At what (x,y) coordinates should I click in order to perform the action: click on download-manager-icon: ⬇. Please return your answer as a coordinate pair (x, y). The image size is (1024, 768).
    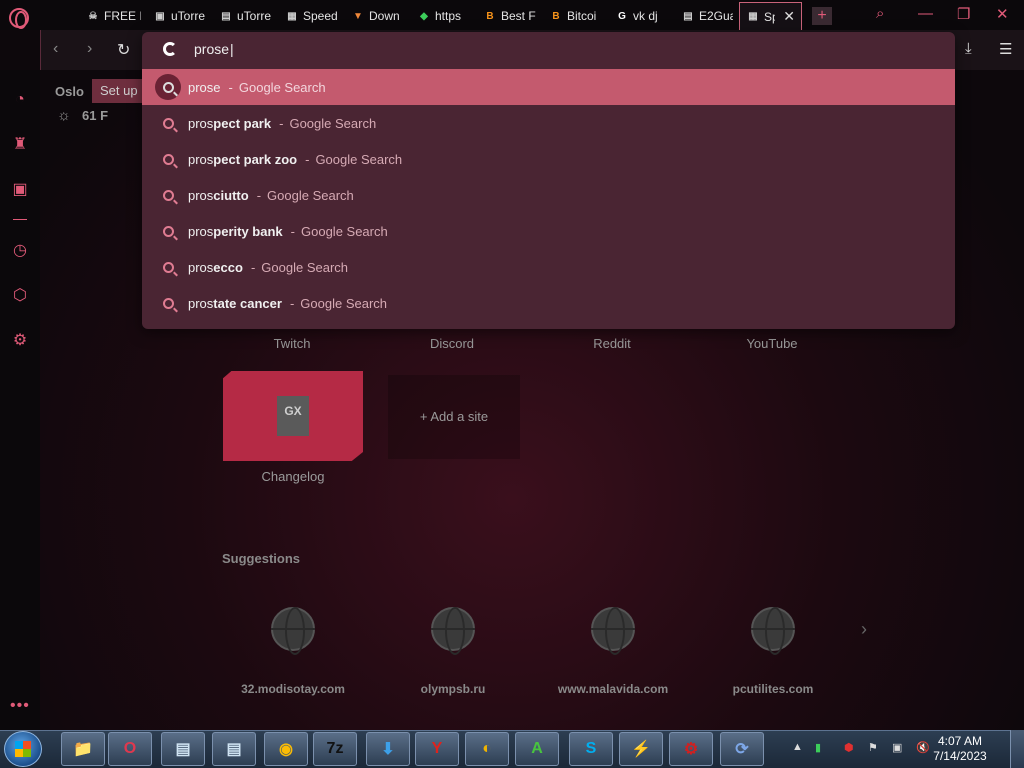
    Looking at the image, I should click on (388, 749).